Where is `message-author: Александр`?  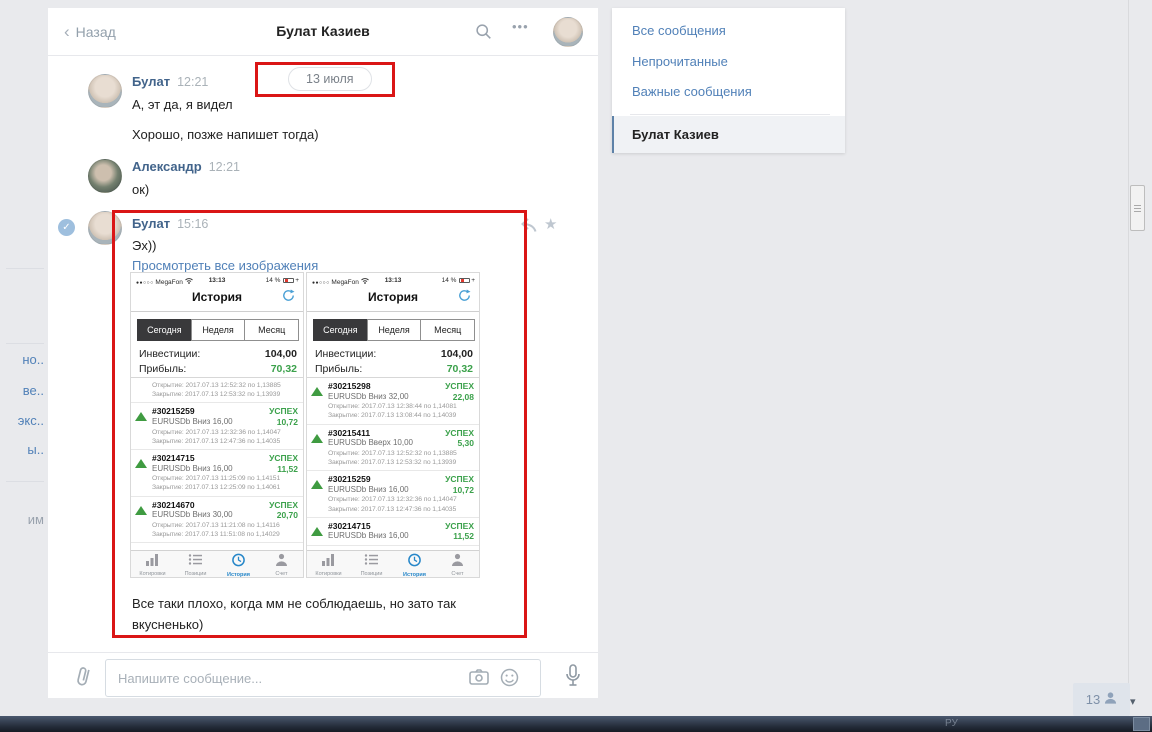
message-author: Александр is located at coordinates (167, 166).